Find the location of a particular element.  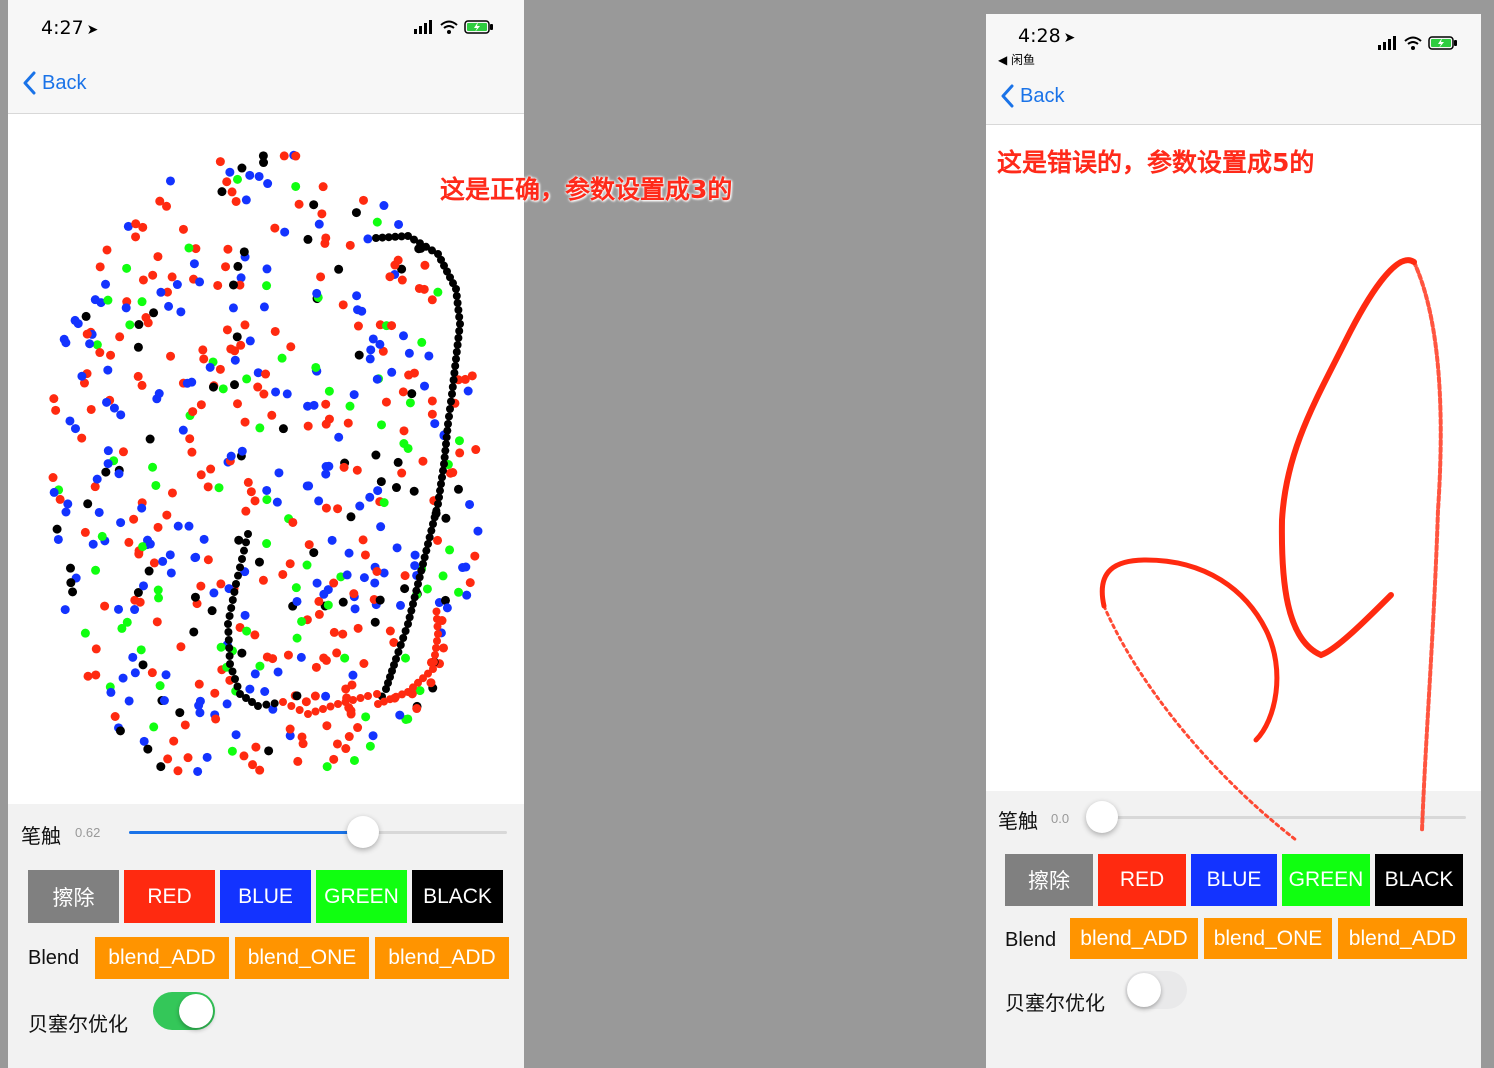

status-time: 4:27 ➤ is located at coordinates (70, 28).